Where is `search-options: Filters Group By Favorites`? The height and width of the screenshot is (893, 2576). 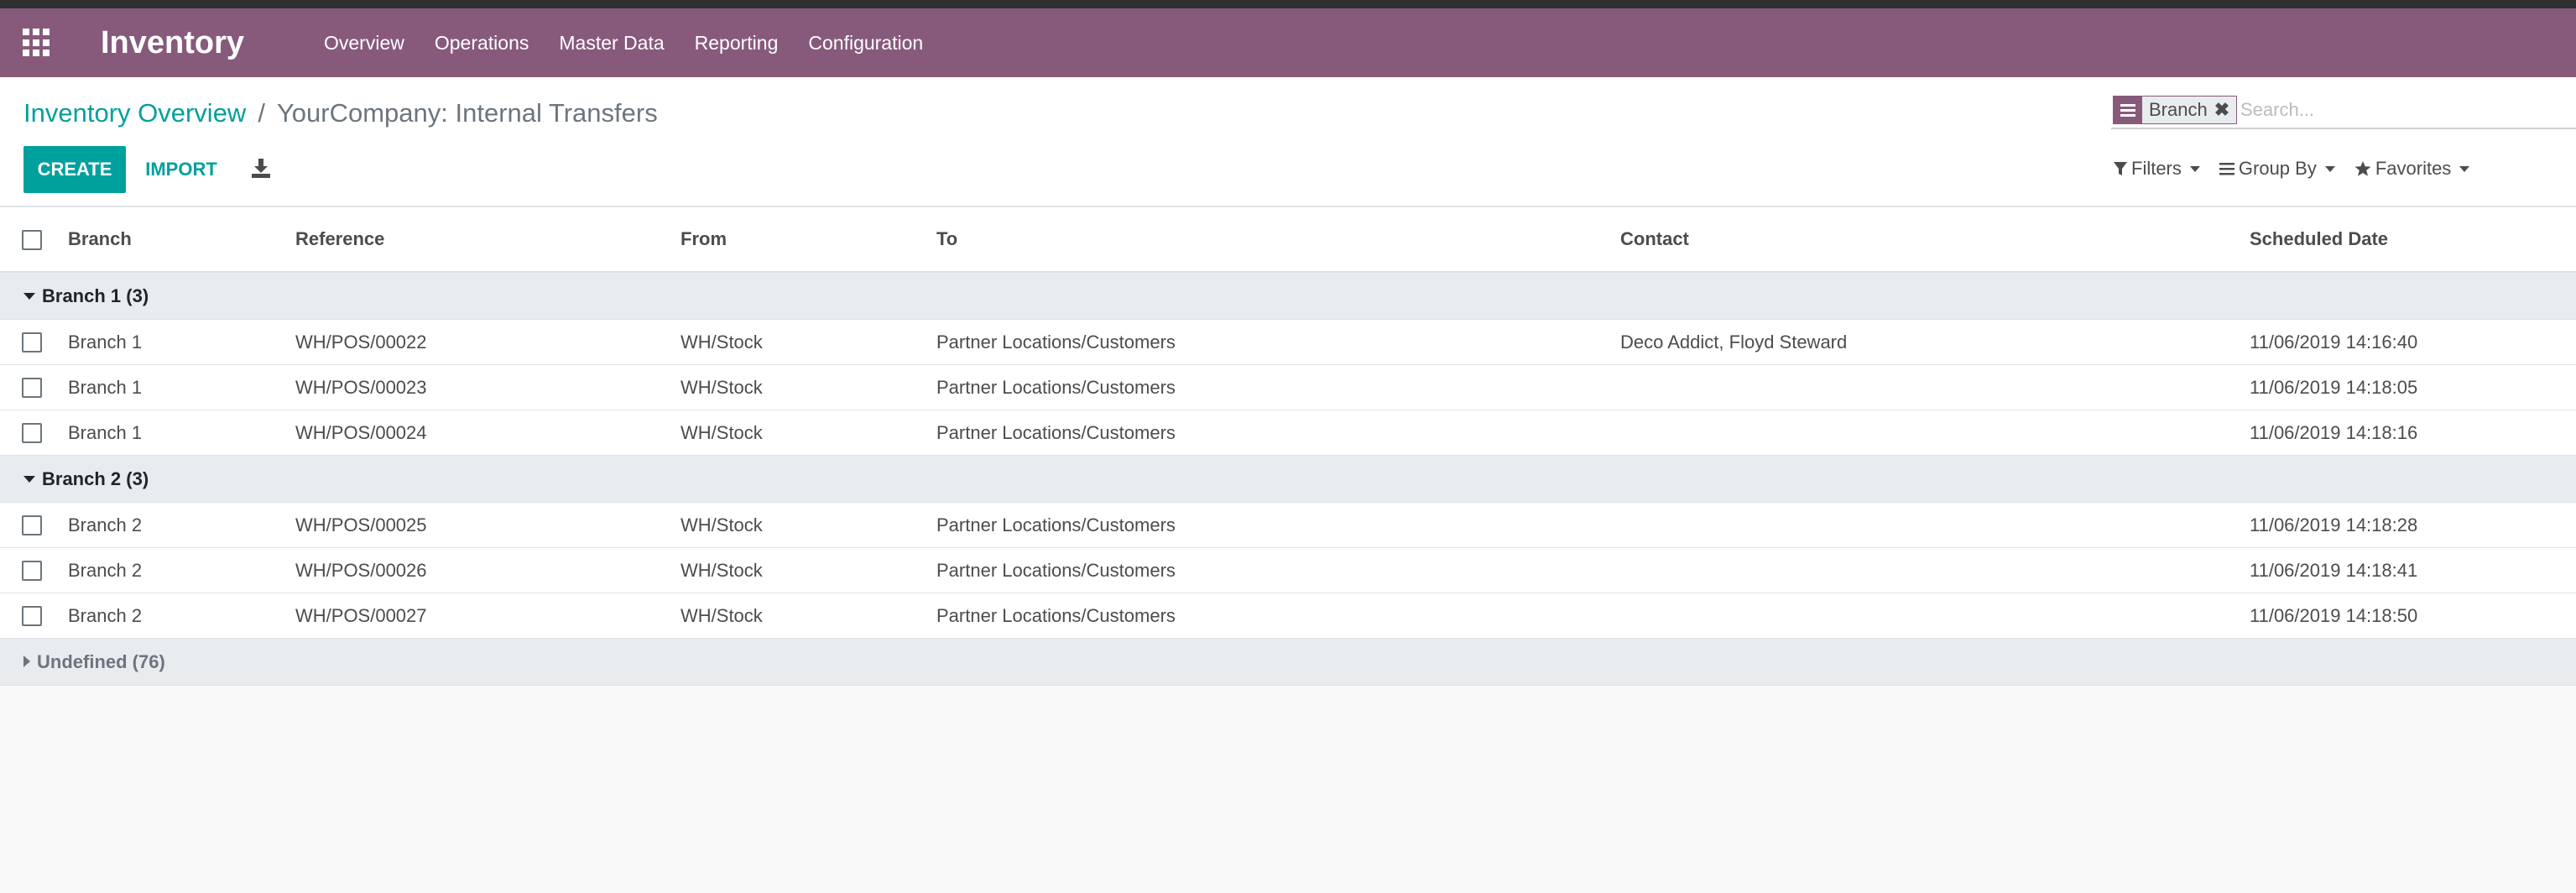 search-options: Filters Group By Favorites is located at coordinates (2300, 168).